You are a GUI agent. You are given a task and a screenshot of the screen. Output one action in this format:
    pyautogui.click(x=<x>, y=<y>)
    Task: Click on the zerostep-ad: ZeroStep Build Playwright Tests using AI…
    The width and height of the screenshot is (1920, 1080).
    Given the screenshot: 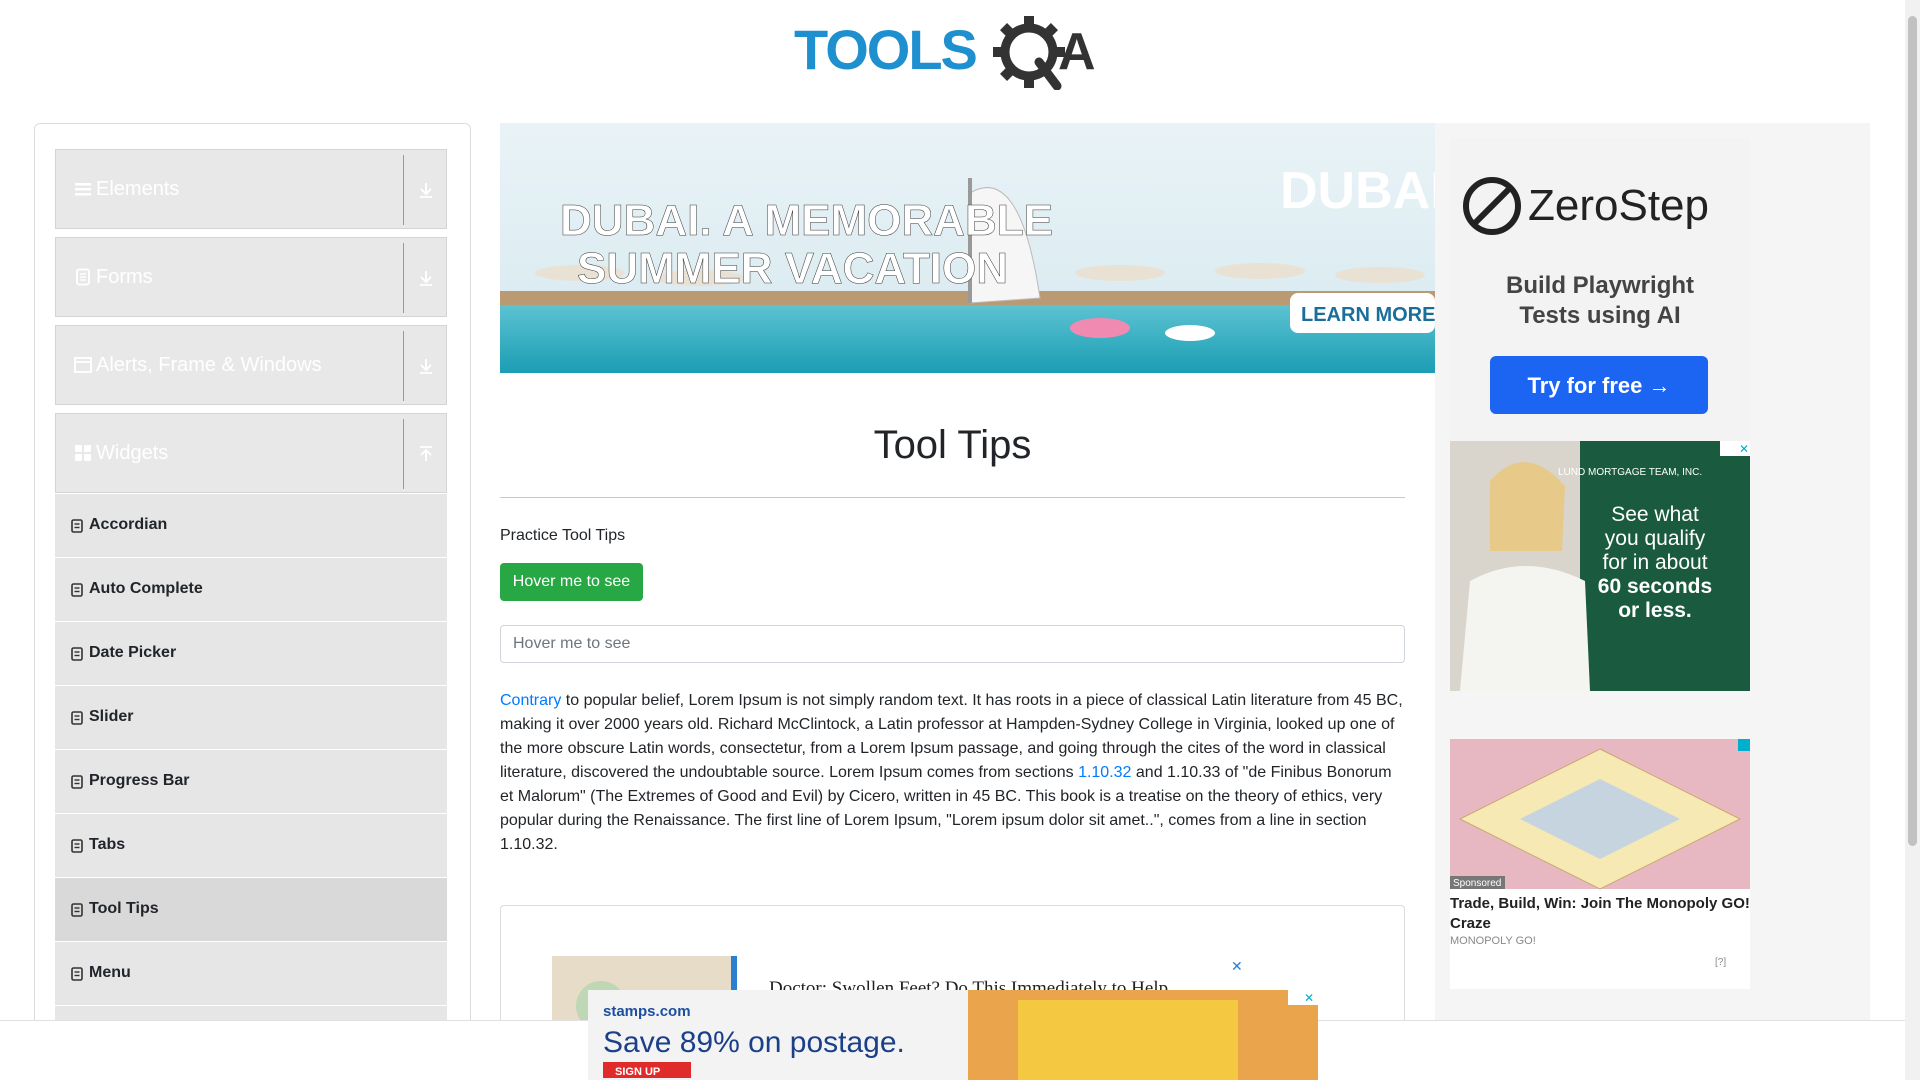 What is the action you would take?
    pyautogui.click(x=1600, y=293)
    